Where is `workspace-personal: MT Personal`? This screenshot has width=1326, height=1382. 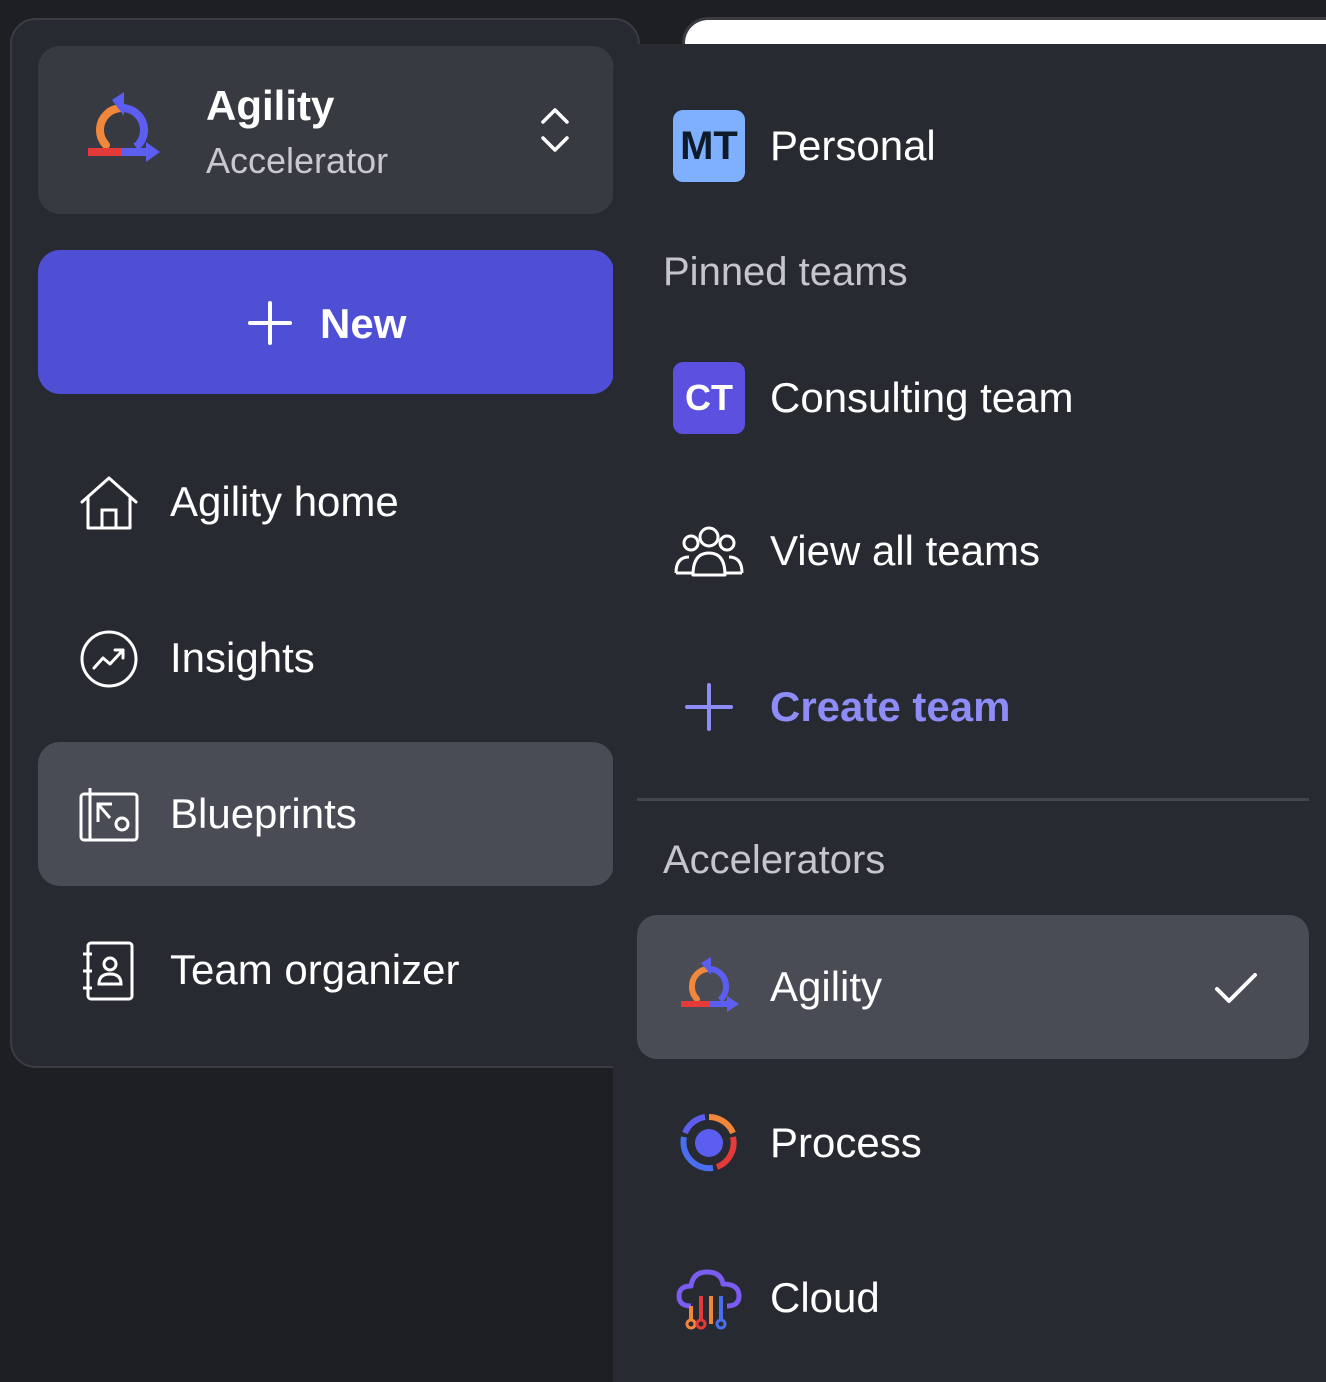
workspace-personal: MT Personal is located at coordinates (973, 146).